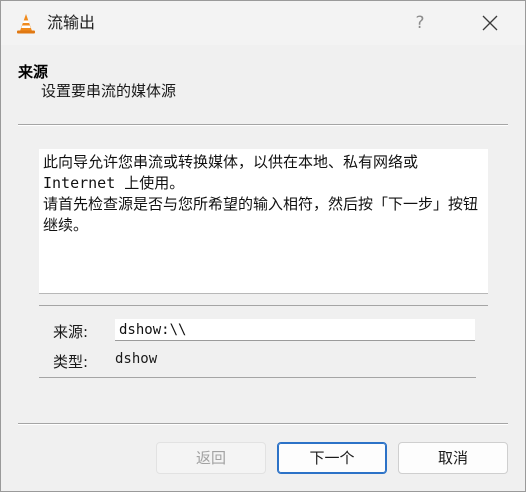 Image resolution: width=526 pixels, height=492 pixels. What do you see at coordinates (71, 22) in the screenshot?
I see `window-title: 流输出` at bounding box center [71, 22].